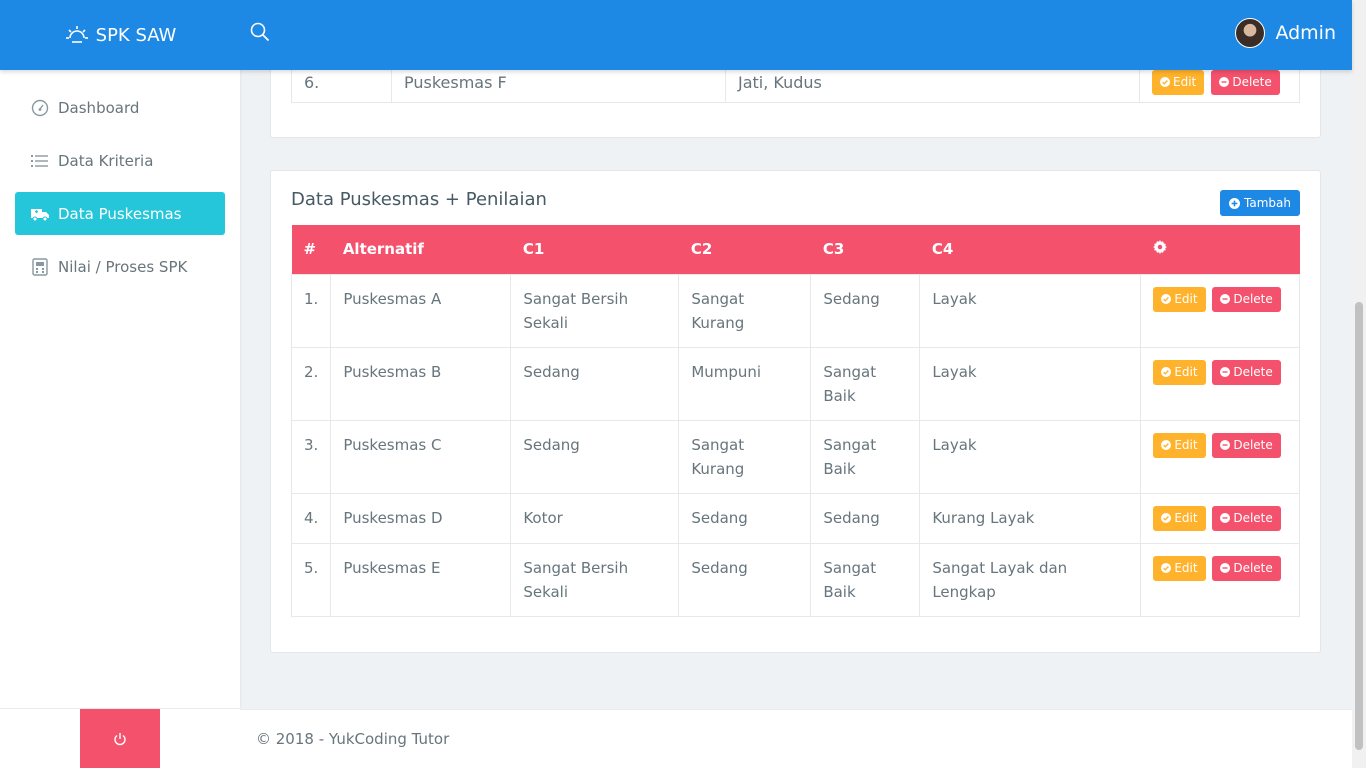  Describe the element at coordinates (1235, 203) in the screenshot. I see `plus-circle-icon` at that location.